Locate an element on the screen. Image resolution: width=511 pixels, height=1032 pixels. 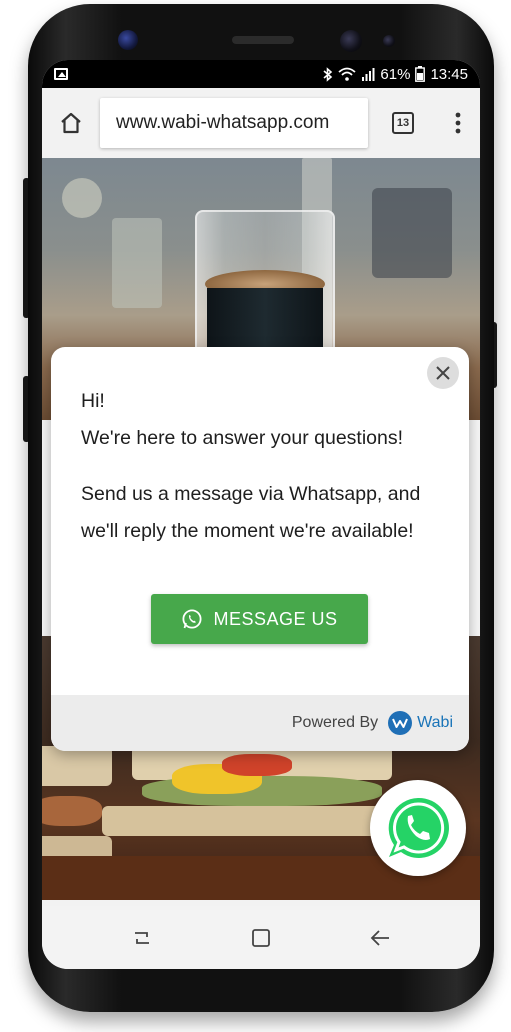
home-button is located at coordinates (261, 938).